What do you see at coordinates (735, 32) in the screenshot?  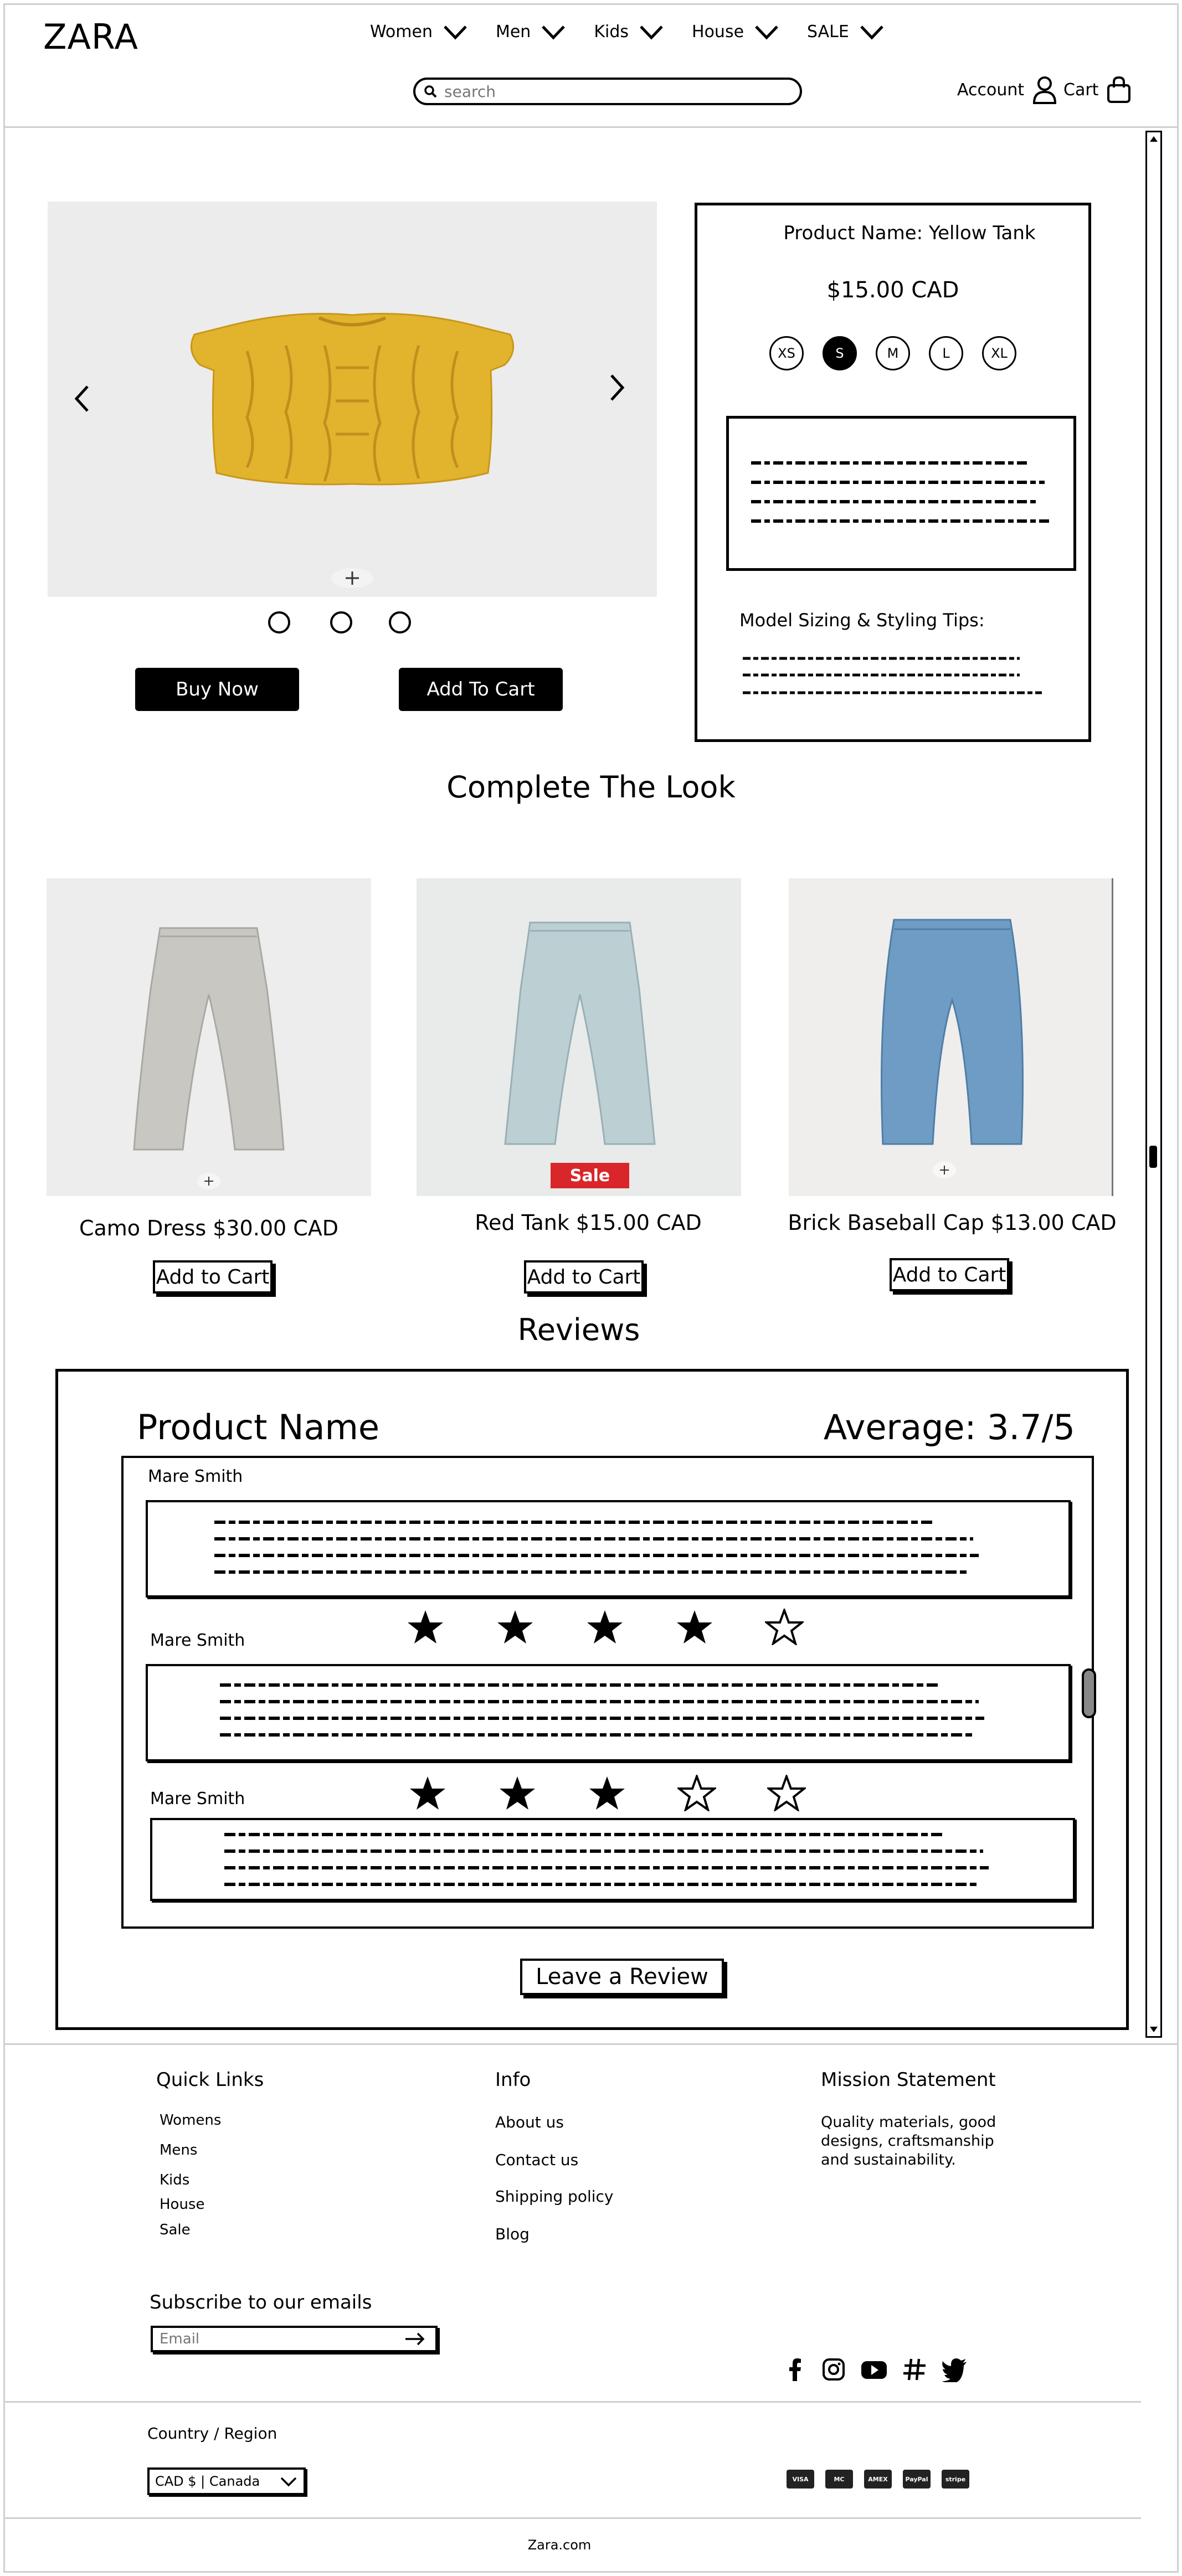 I see `nav-house: House` at bounding box center [735, 32].